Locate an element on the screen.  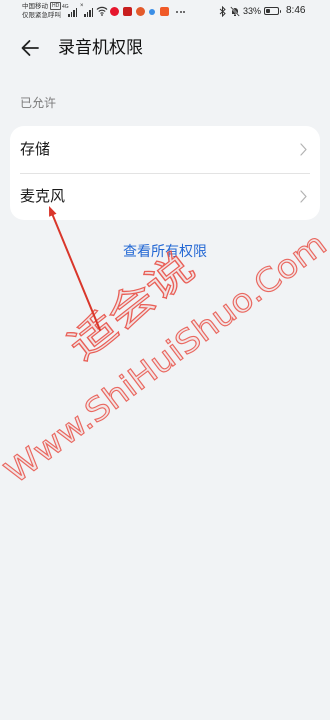
watermark-brand: 适会说 is located at coordinates (131, 307).